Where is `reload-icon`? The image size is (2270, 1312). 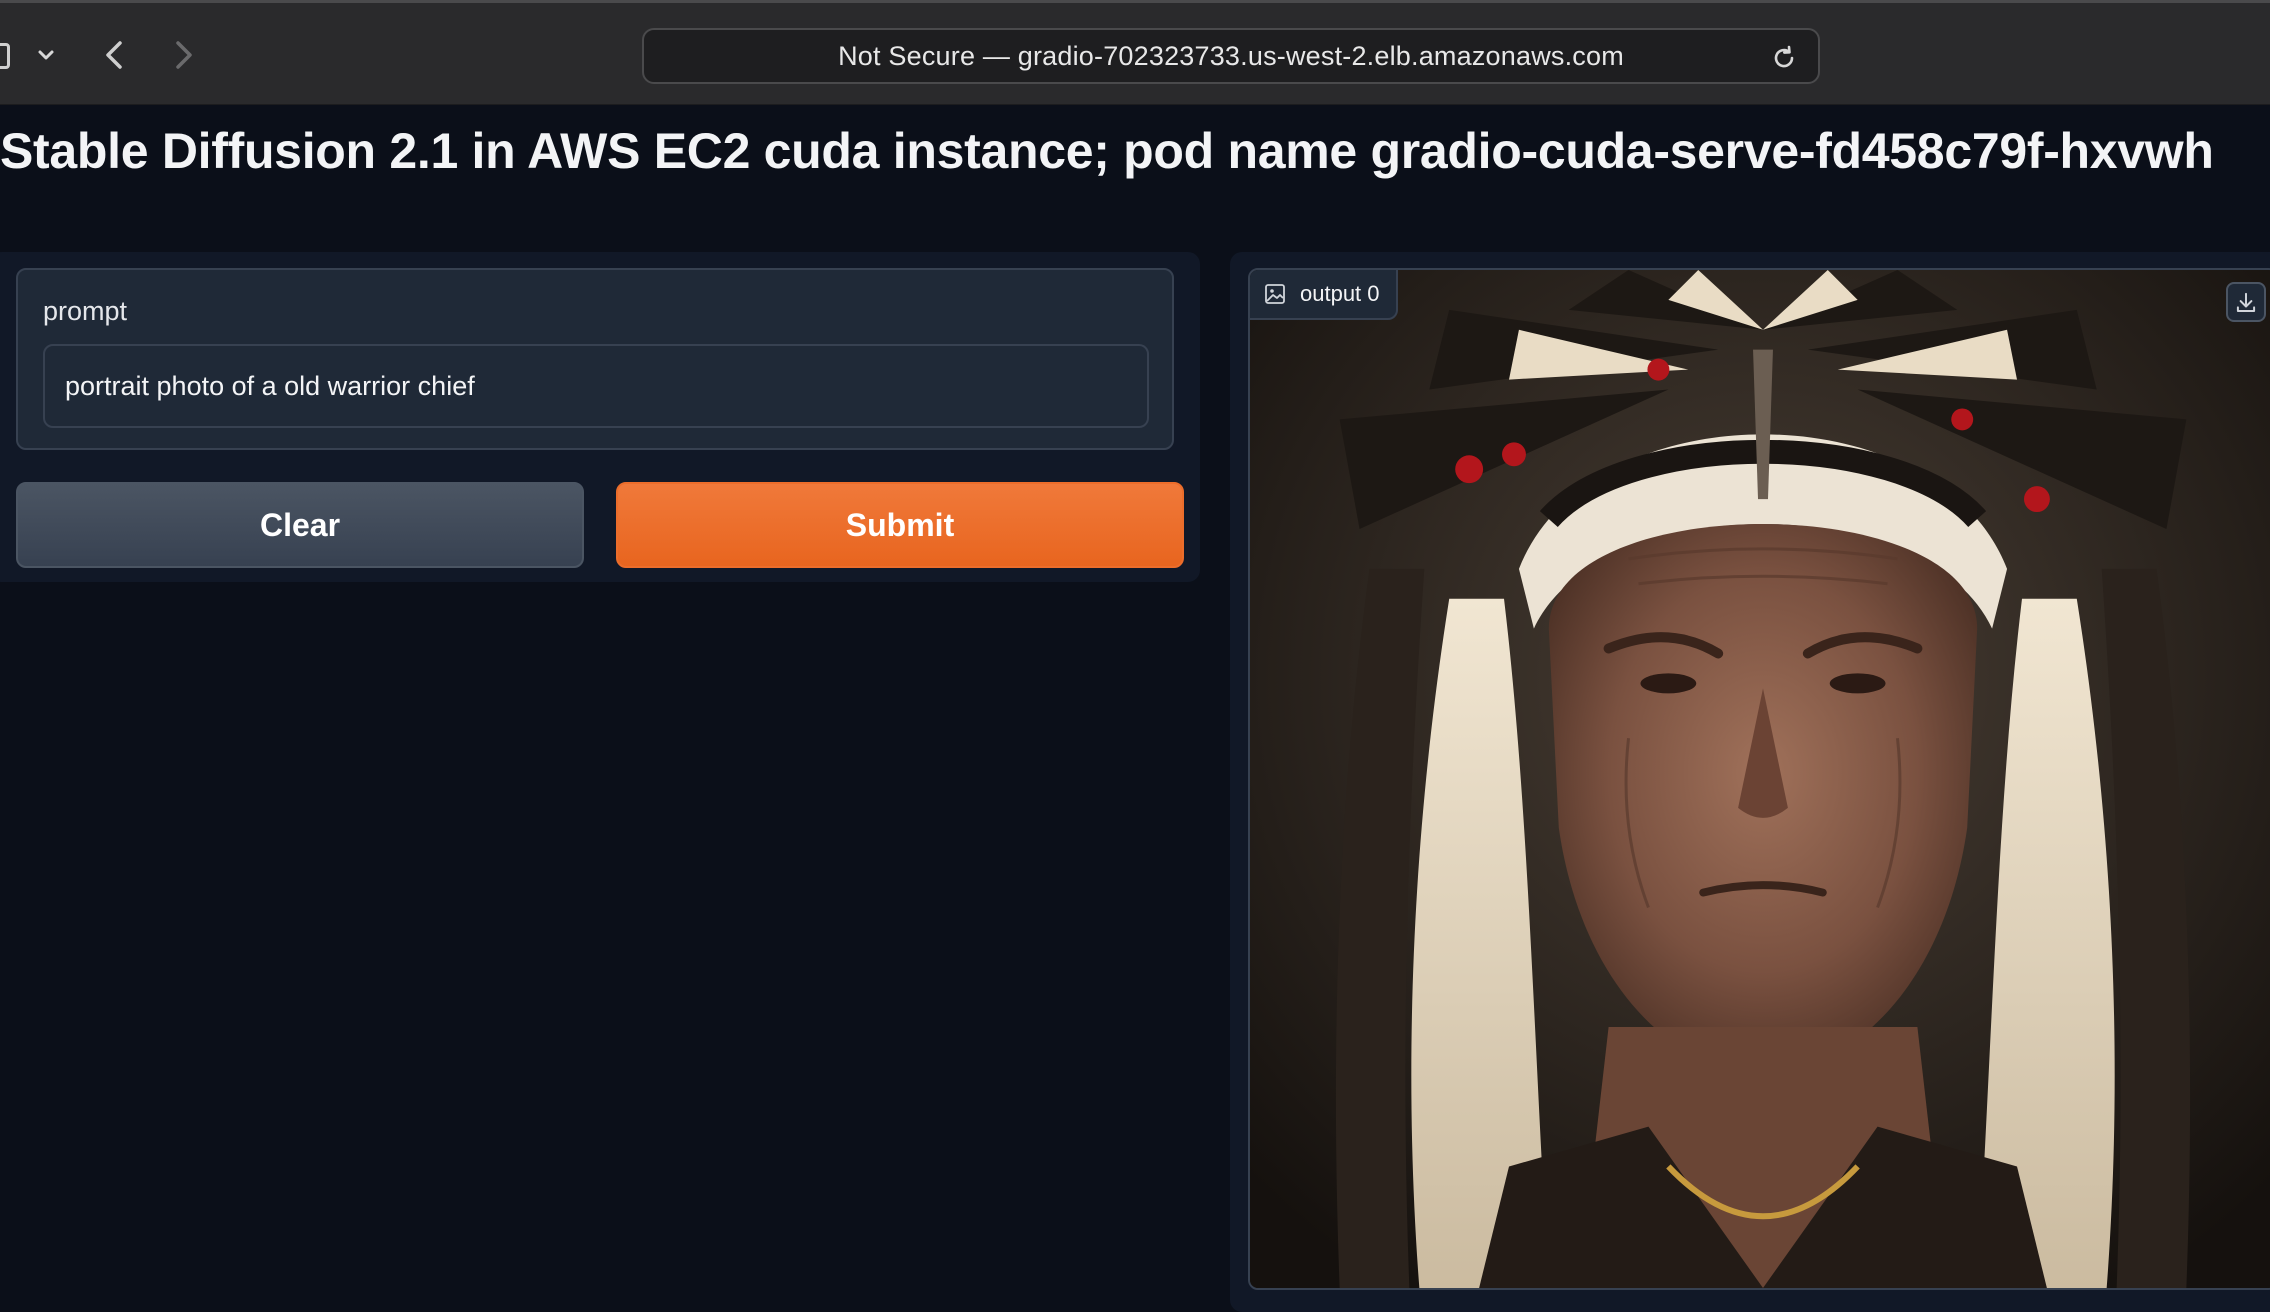 reload-icon is located at coordinates (1784, 58).